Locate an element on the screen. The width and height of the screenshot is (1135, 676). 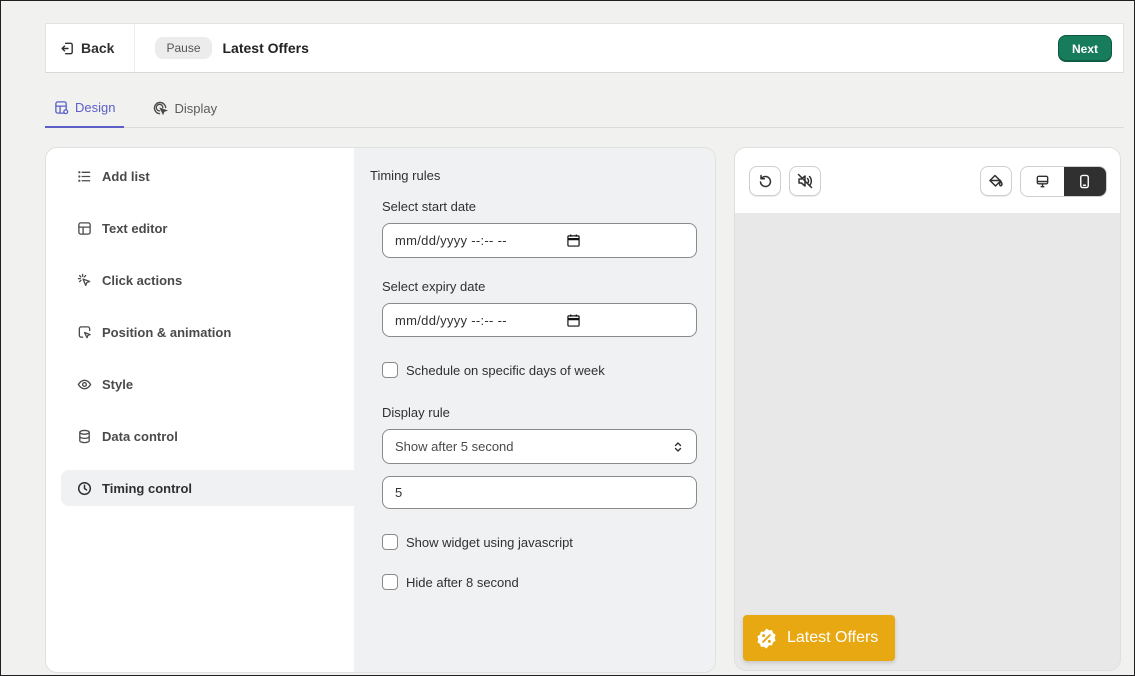
menu-item-label: Style is located at coordinates (118, 384).